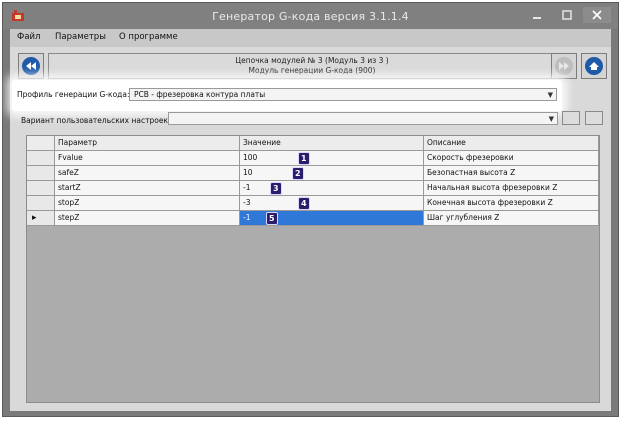 The height and width of the screenshot is (421, 623). What do you see at coordinates (343, 94) in the screenshot?
I see `profile-dropdown: PCB - фрезеровка контура платы ▼` at bounding box center [343, 94].